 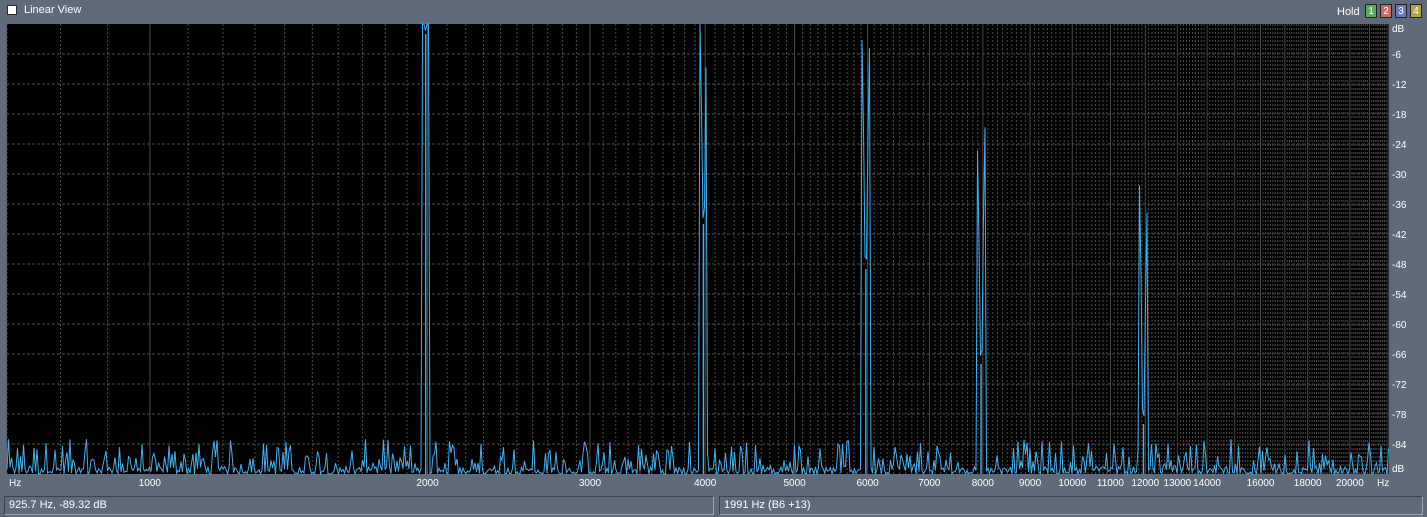 What do you see at coordinates (1371, 11) in the screenshot?
I see `hold-button-1: 1` at bounding box center [1371, 11].